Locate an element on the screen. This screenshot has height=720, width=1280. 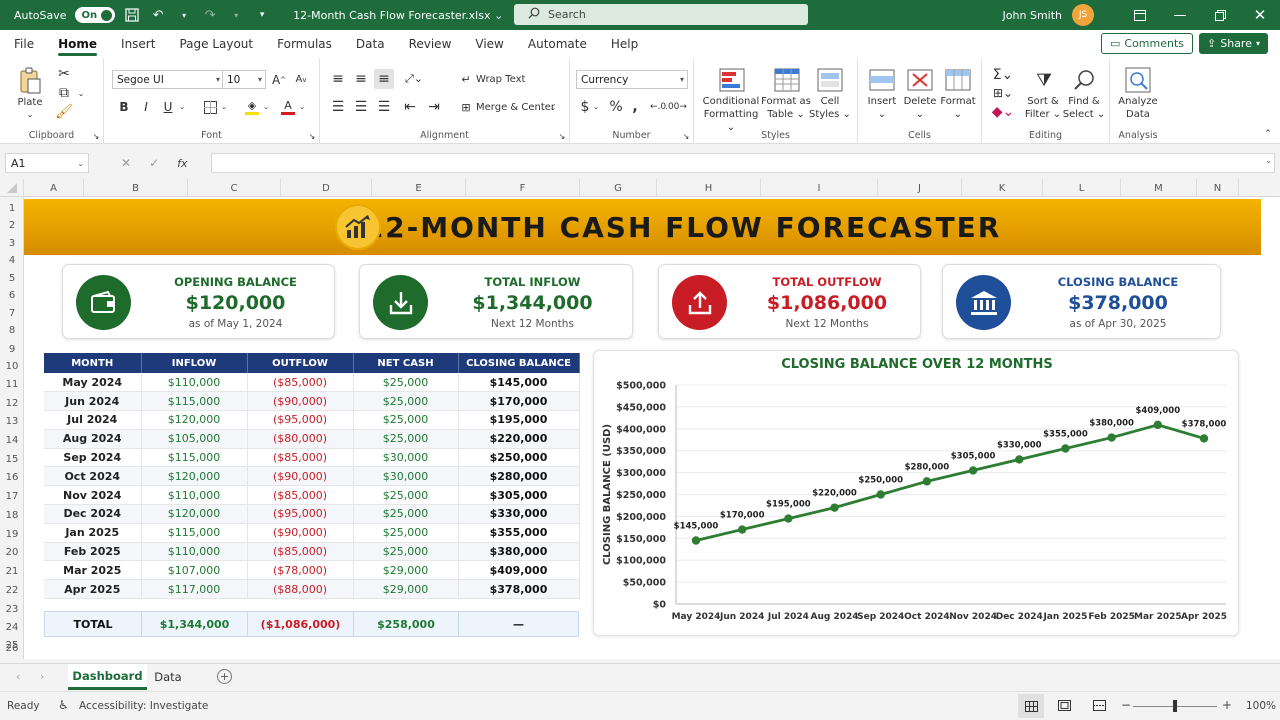
conditional-formatting-icon is located at coordinates (732, 80).